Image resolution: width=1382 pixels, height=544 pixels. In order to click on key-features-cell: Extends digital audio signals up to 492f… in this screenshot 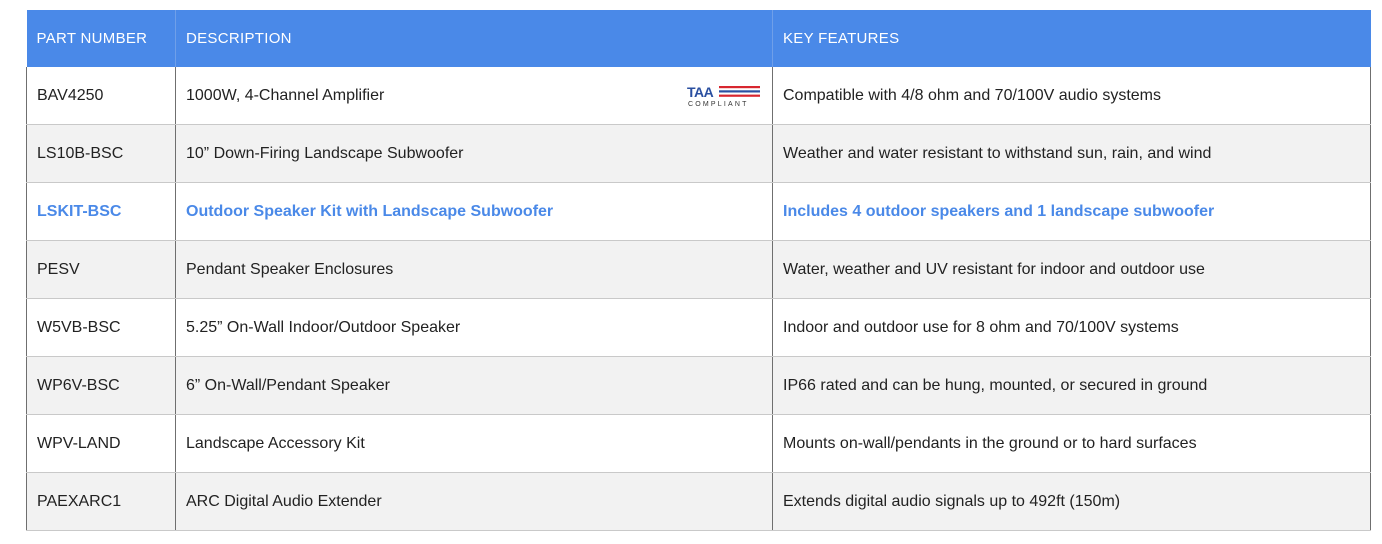, I will do `click(1071, 501)`.